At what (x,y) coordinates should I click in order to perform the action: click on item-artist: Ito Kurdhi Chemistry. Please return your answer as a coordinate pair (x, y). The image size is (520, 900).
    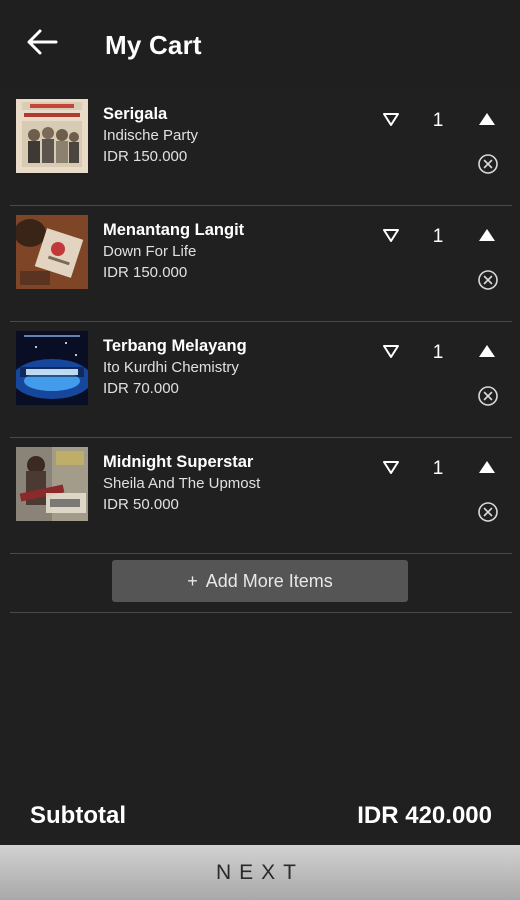
    Looking at the image, I should click on (171, 367).